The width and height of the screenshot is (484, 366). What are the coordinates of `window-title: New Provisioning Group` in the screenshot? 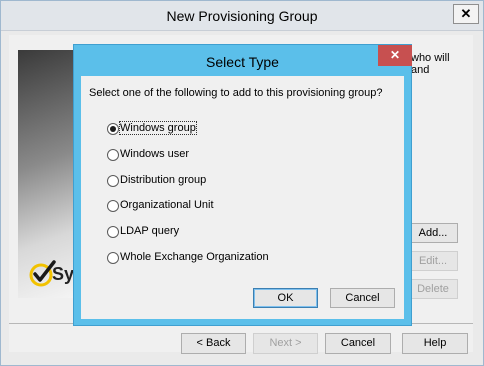 It's located at (242, 16).